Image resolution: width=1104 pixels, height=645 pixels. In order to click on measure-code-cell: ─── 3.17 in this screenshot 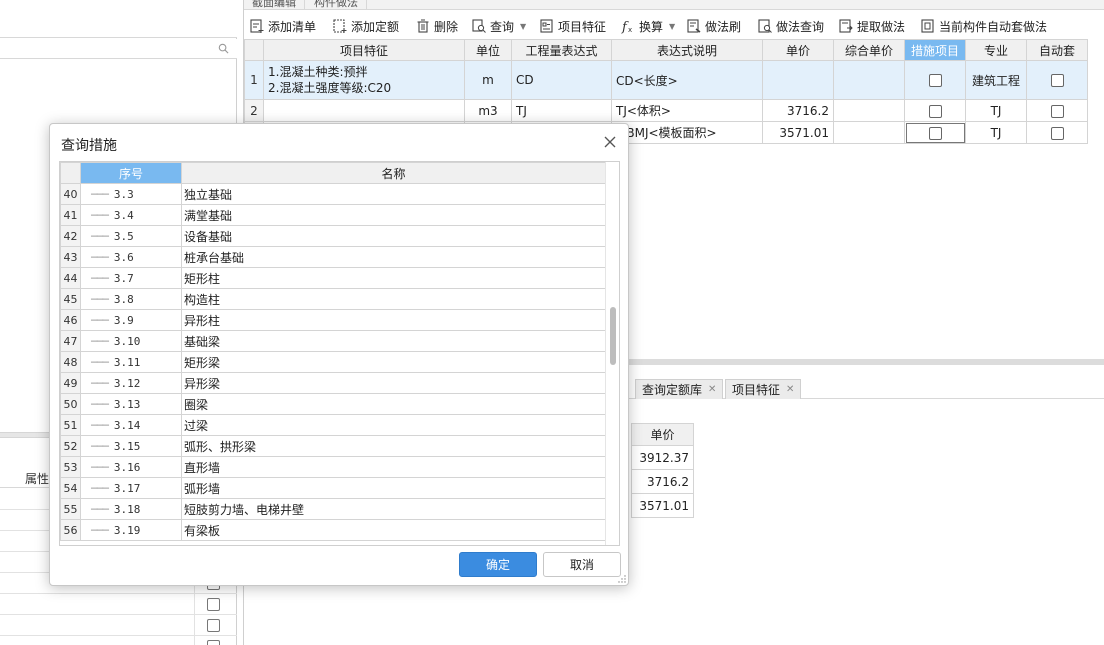, I will do `click(131, 488)`.